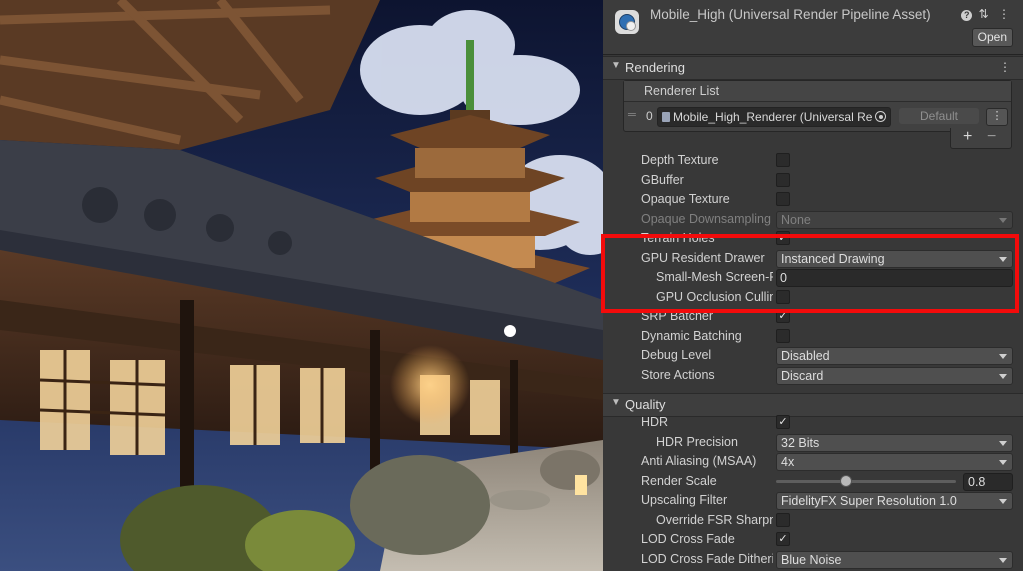  Describe the element at coordinates (805, 356) in the screenshot. I see `dropdown-value: Disabled` at that location.